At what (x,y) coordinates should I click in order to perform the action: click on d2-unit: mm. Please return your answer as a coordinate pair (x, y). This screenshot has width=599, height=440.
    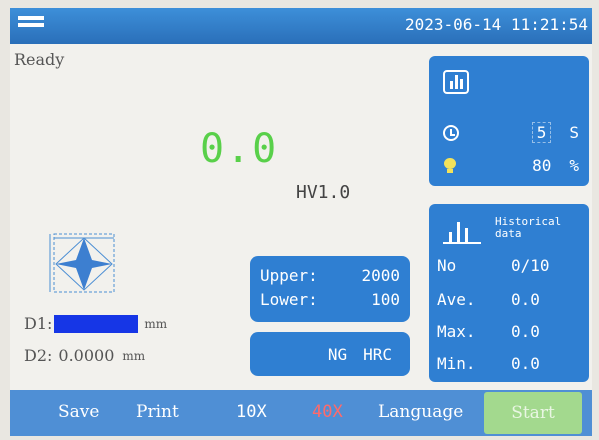
    Looking at the image, I should click on (134, 355).